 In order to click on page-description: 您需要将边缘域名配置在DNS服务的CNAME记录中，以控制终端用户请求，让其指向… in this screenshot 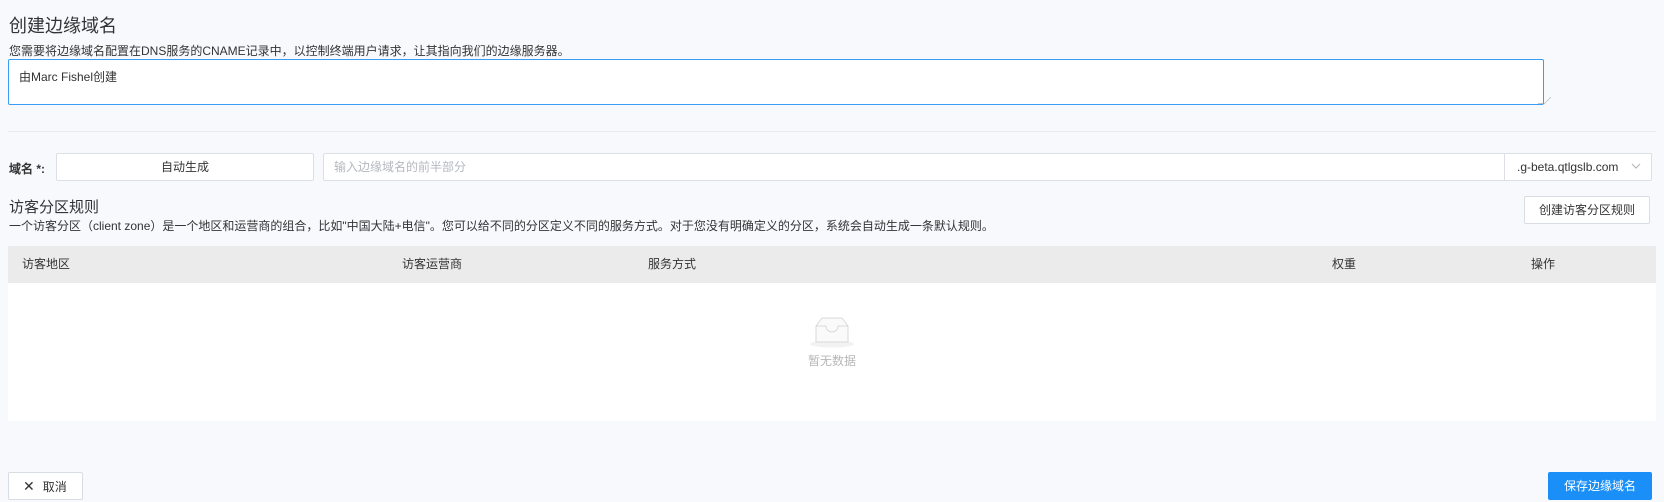, I will do `click(289, 51)`.